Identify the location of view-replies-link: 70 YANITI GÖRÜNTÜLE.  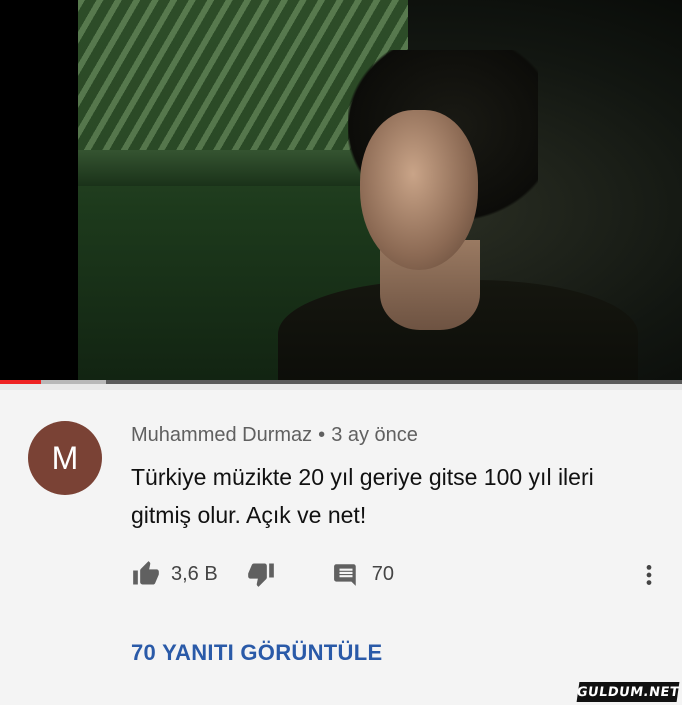
(256, 653).